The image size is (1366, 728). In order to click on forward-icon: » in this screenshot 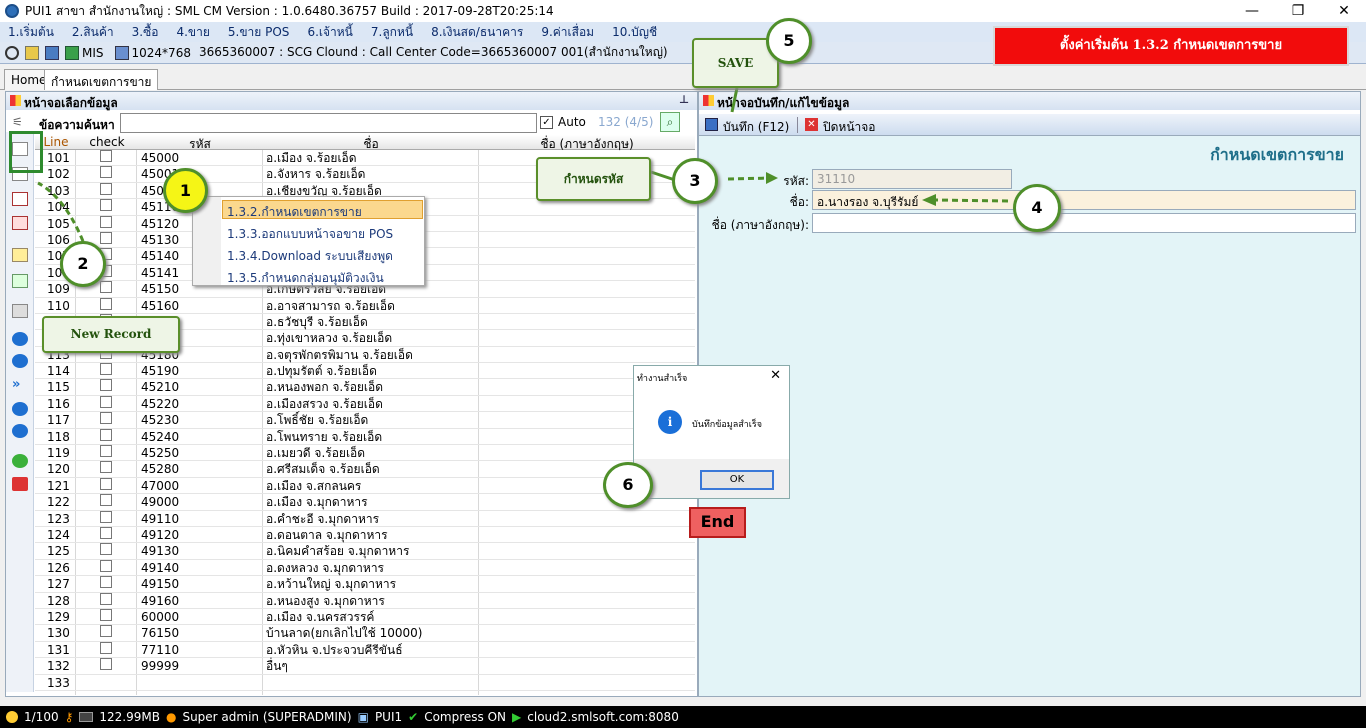, I will do `click(20, 385)`.